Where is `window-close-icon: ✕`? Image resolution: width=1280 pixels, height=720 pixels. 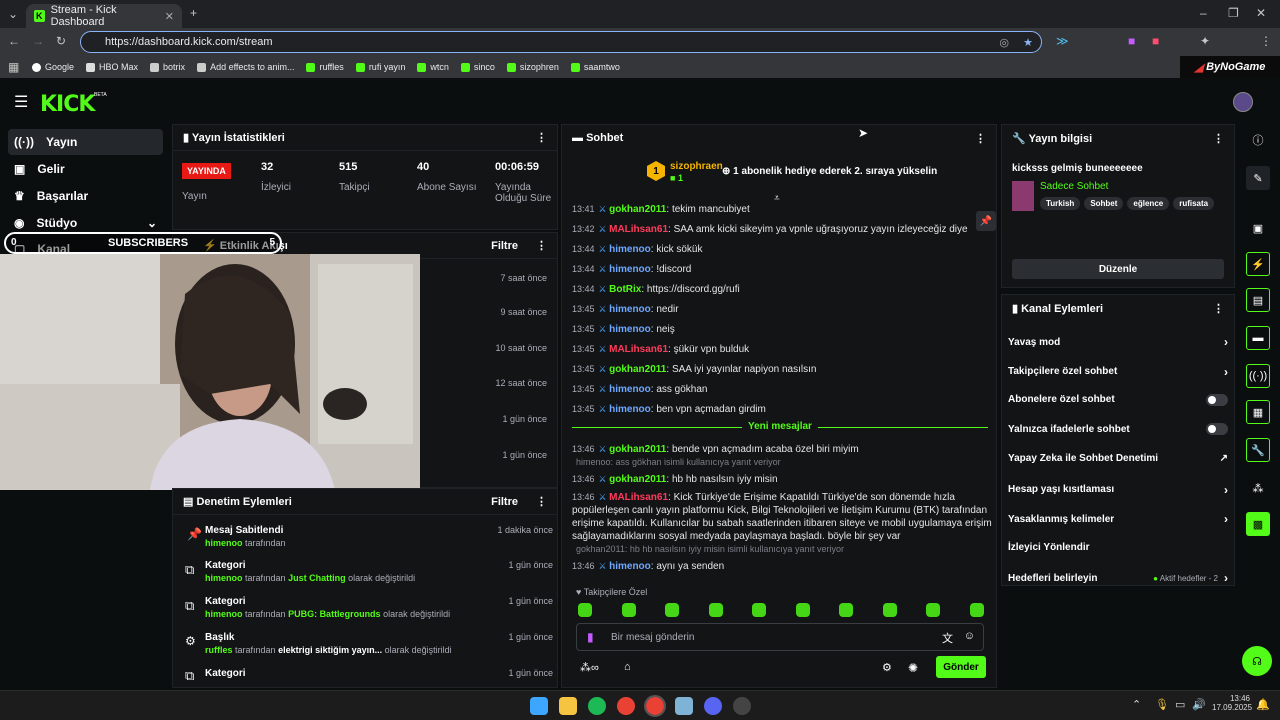 window-close-icon: ✕ is located at coordinates (1261, 13).